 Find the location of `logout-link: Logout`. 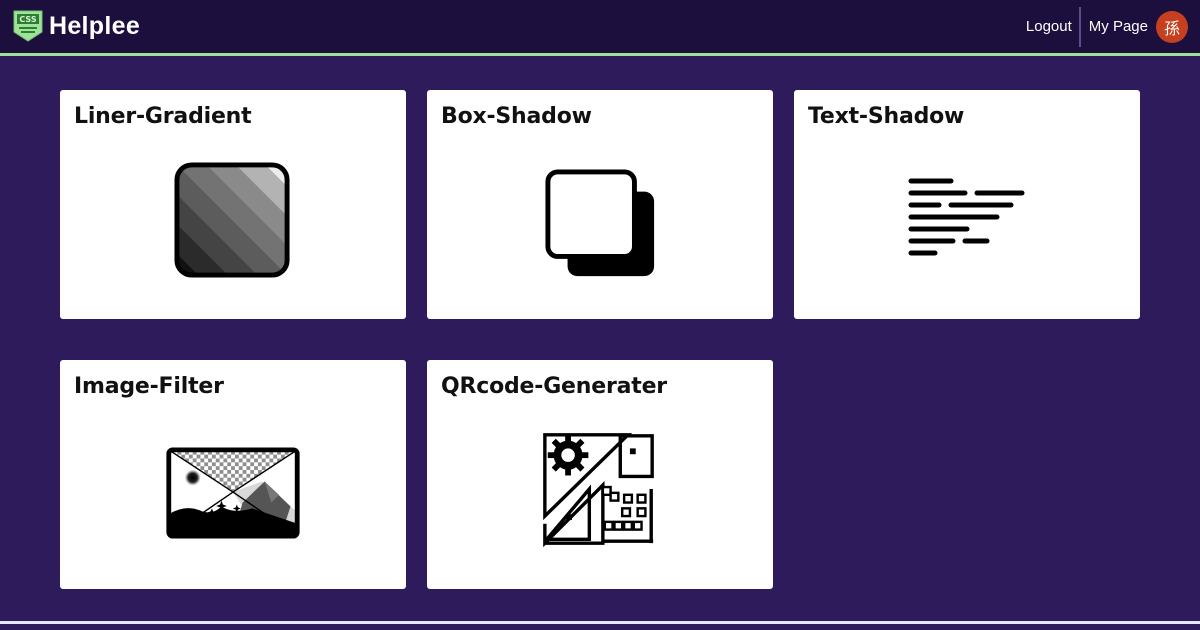

logout-link: Logout is located at coordinates (1049, 26).